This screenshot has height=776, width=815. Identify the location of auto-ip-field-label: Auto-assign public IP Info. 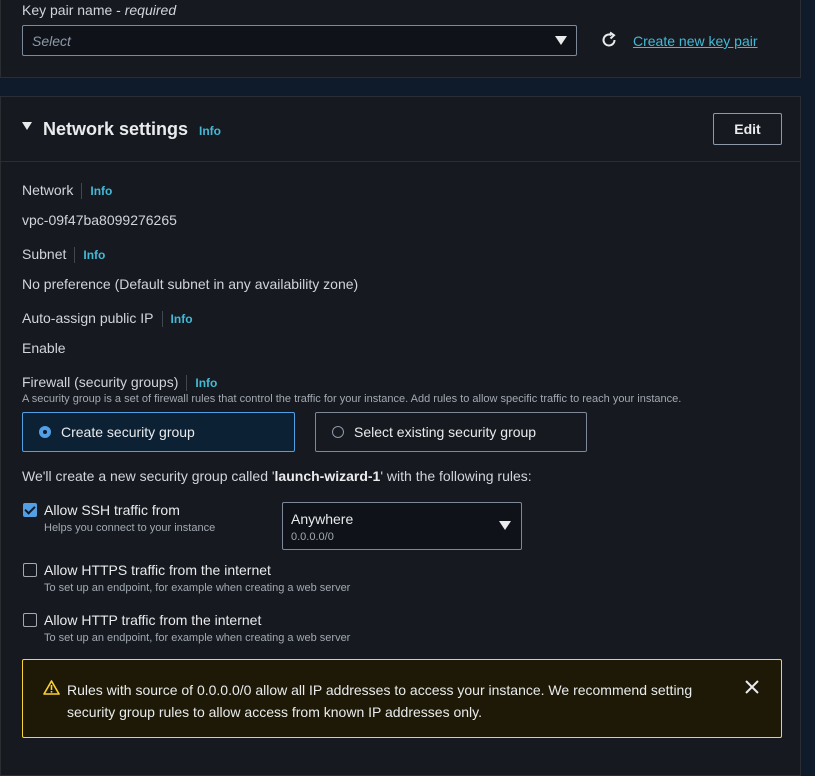
(107, 319).